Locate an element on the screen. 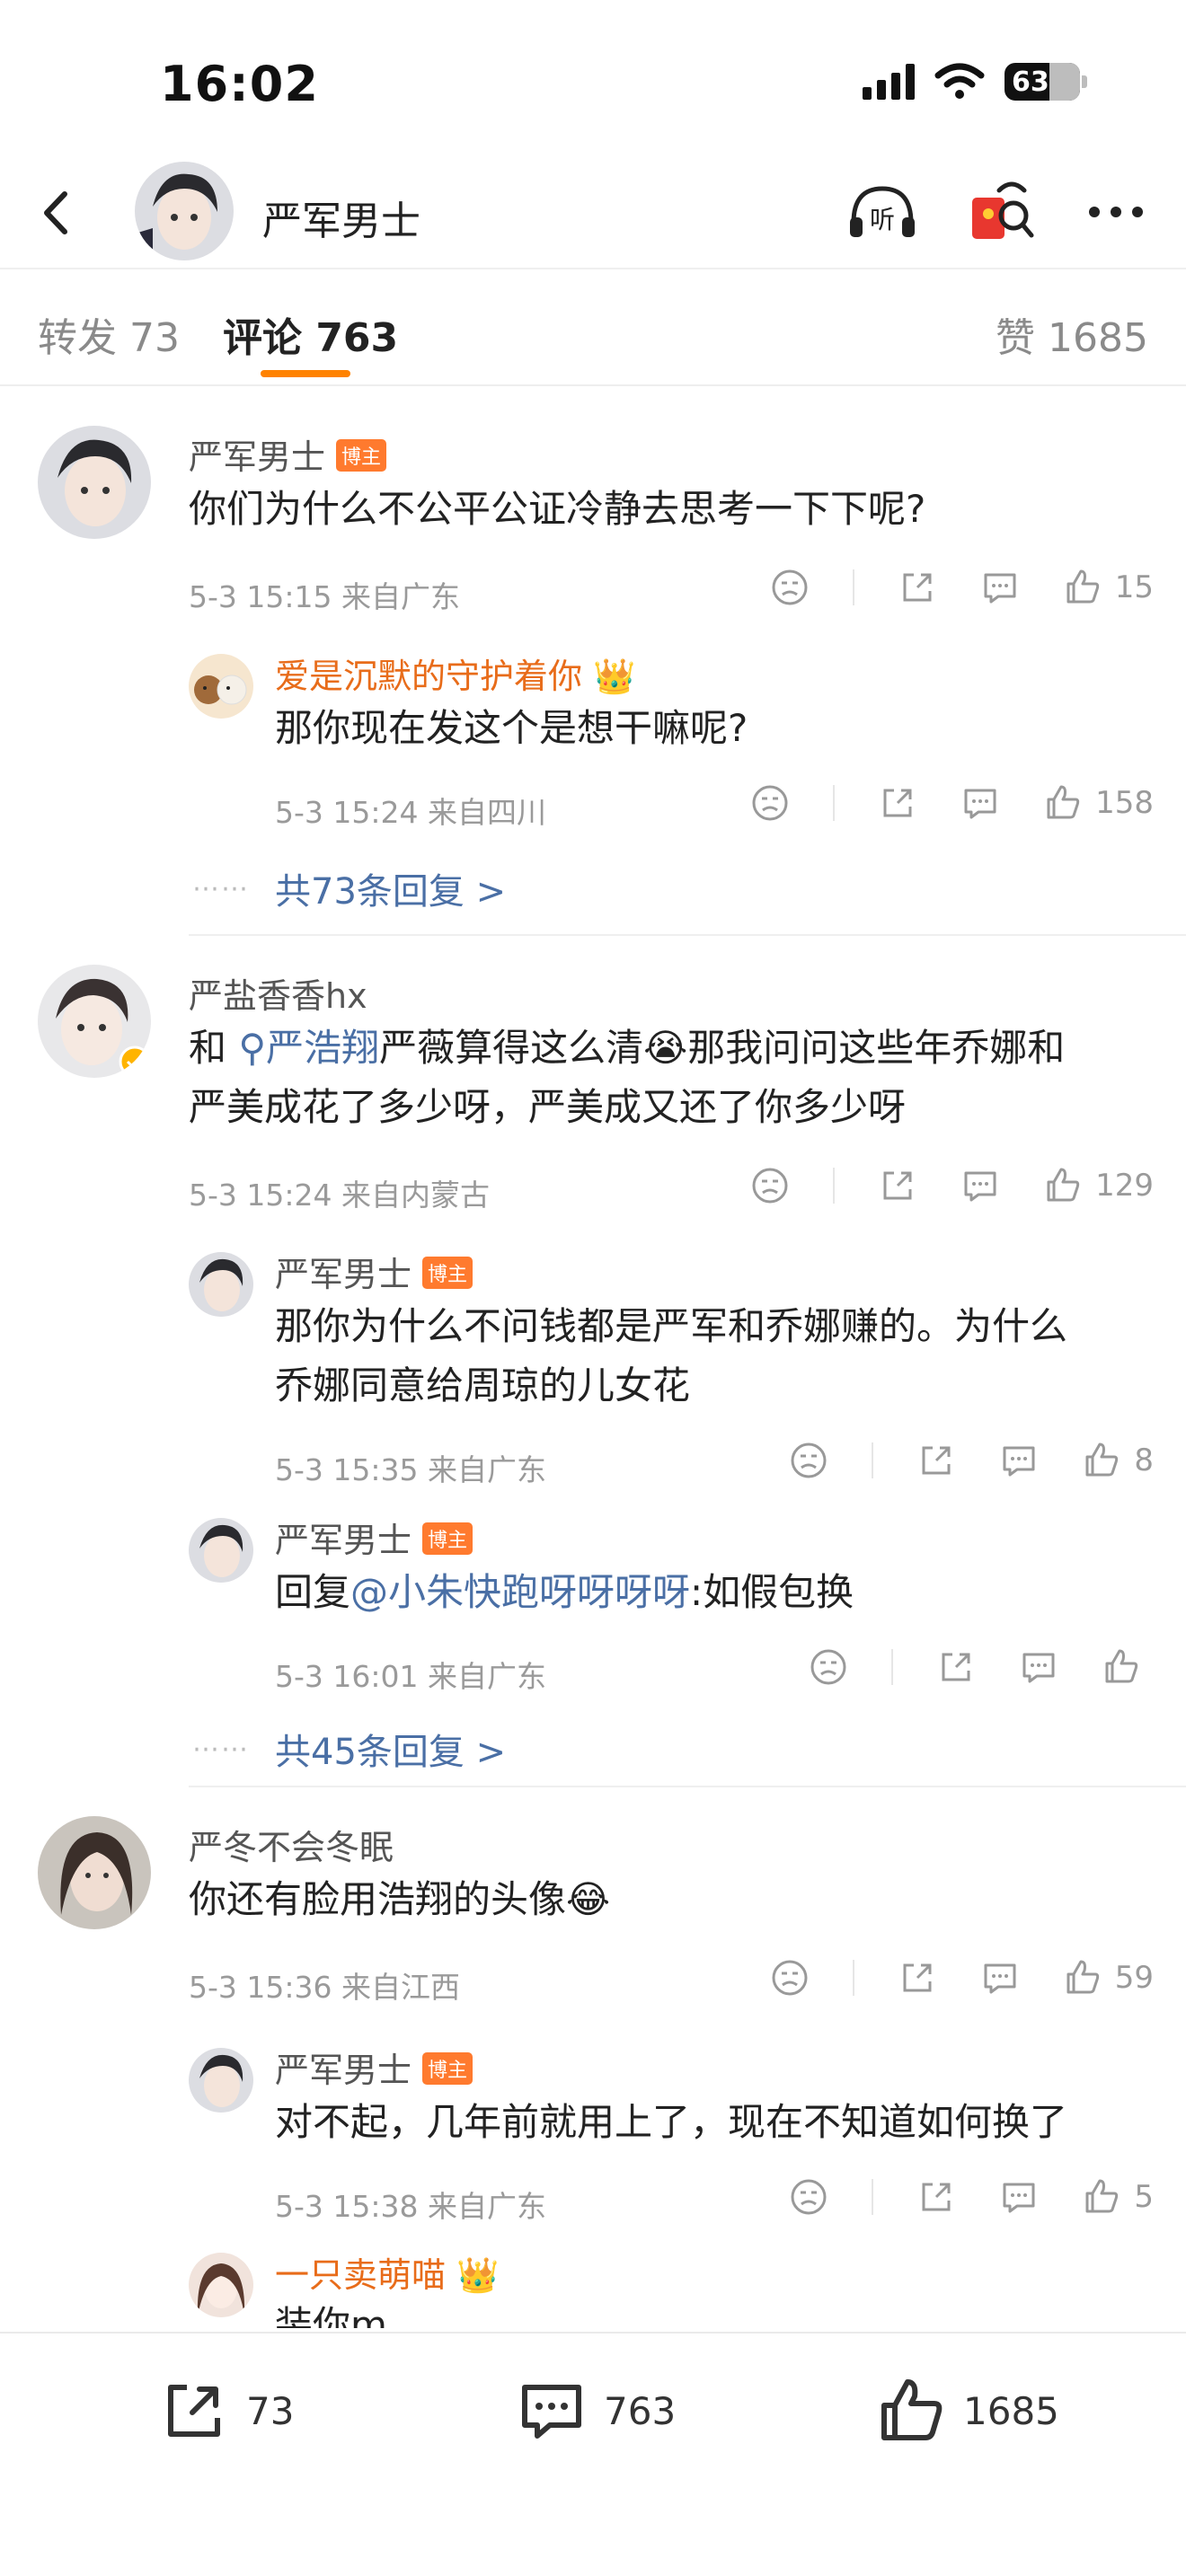 This screenshot has height=2576, width=1186. reply-text: 那你为什么不问钱都是严军和乔娜赚的。为什么 乔娜同意给周琼的儿女花 is located at coordinates (671, 1355).